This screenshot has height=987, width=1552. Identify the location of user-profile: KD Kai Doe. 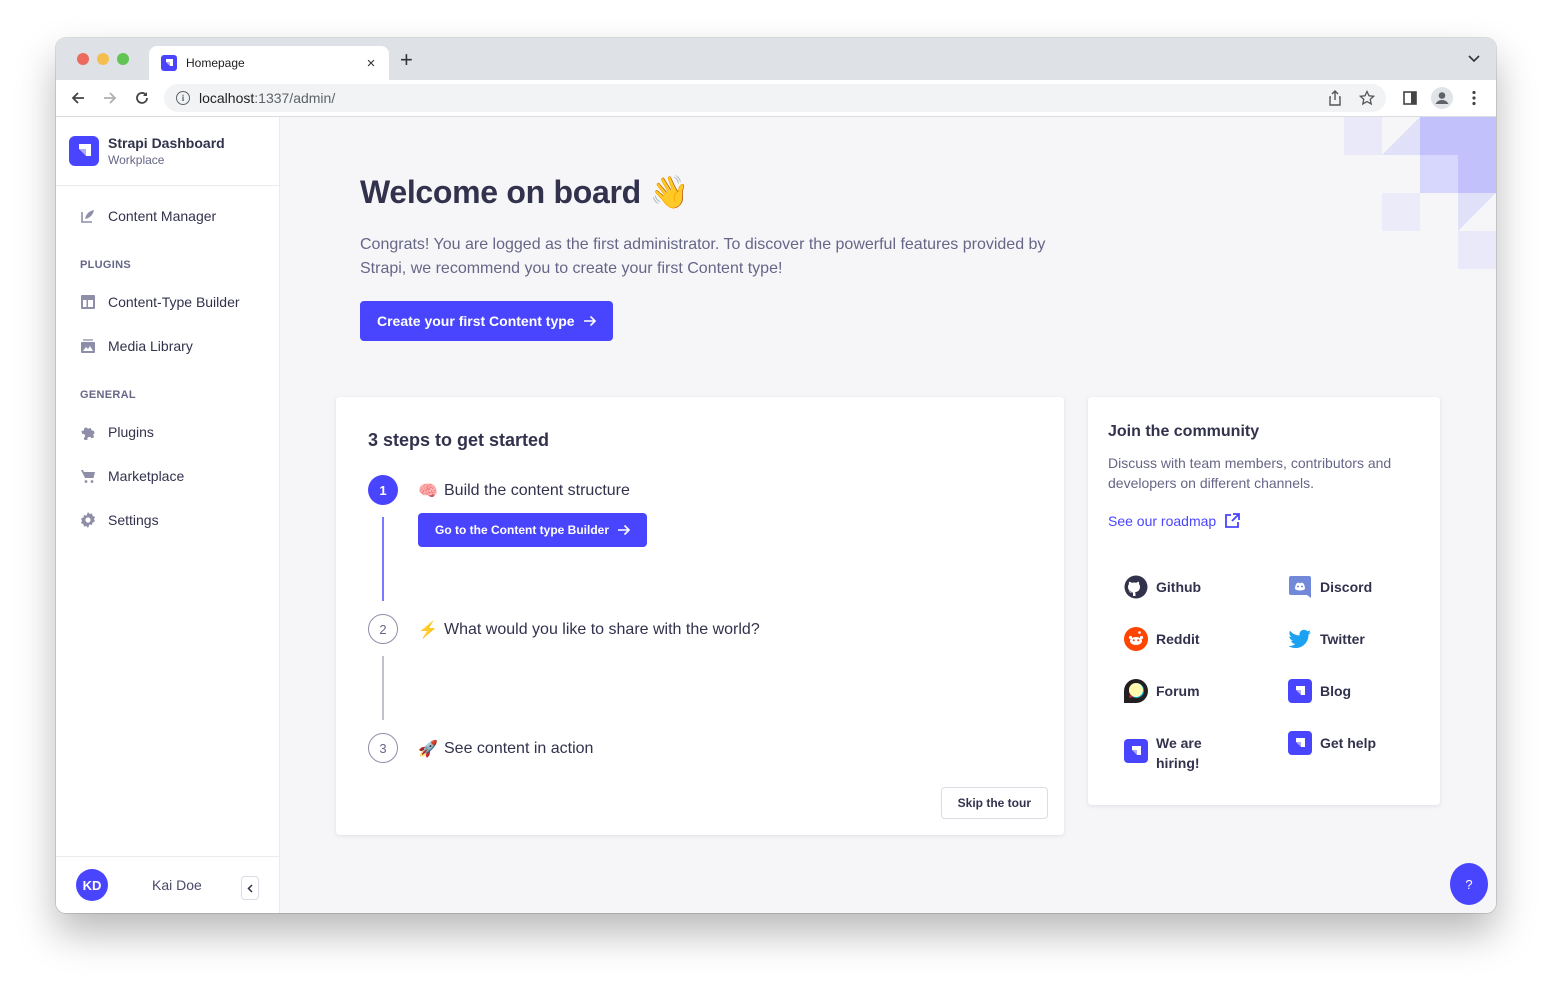
(167, 884).